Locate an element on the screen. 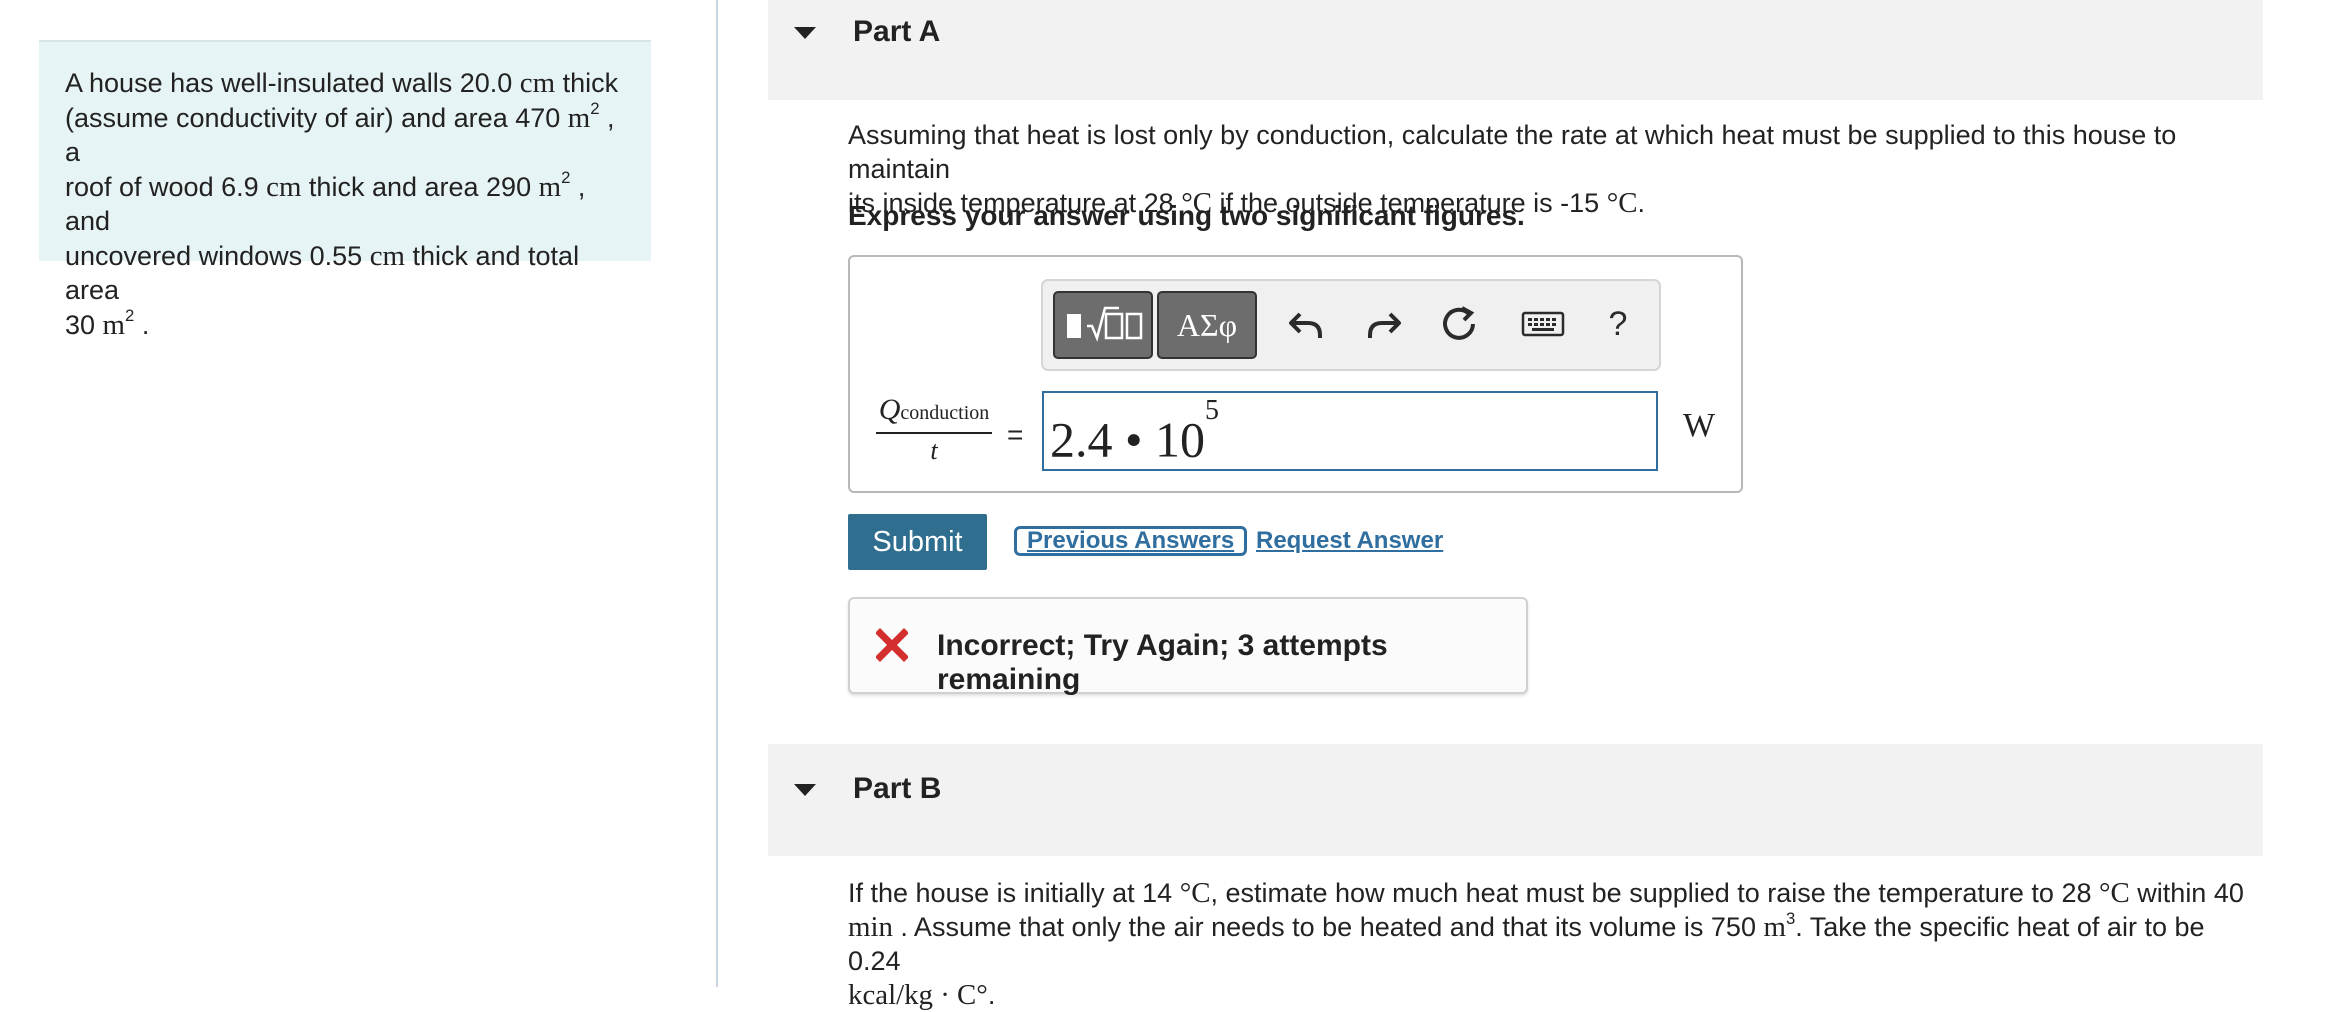 This screenshot has height=1012, width=2340. request-answer-link: Request Answer is located at coordinates (1349, 541).